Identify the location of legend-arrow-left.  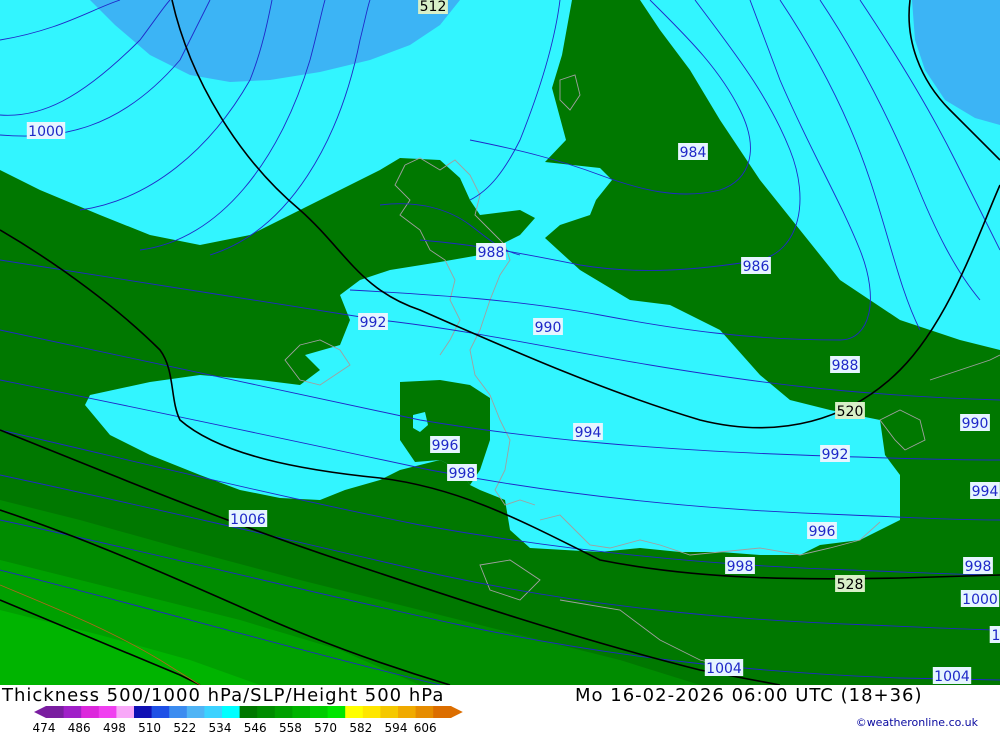
(40, 712).